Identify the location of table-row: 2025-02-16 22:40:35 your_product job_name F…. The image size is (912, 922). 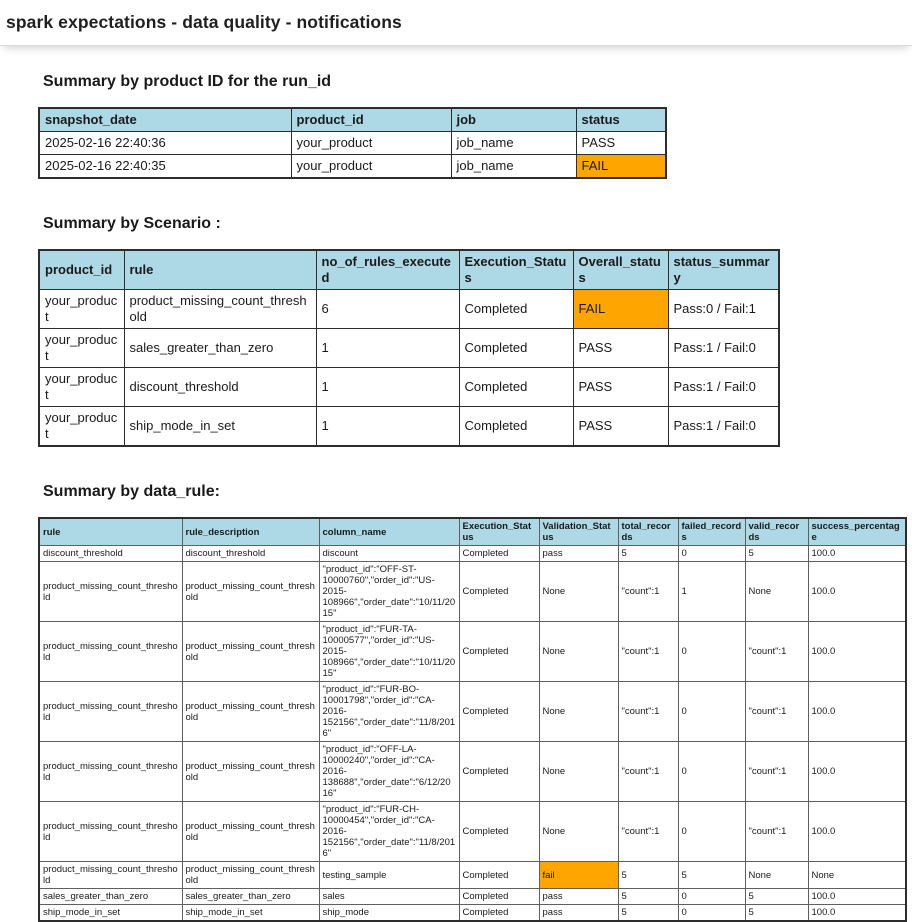
(352, 166).